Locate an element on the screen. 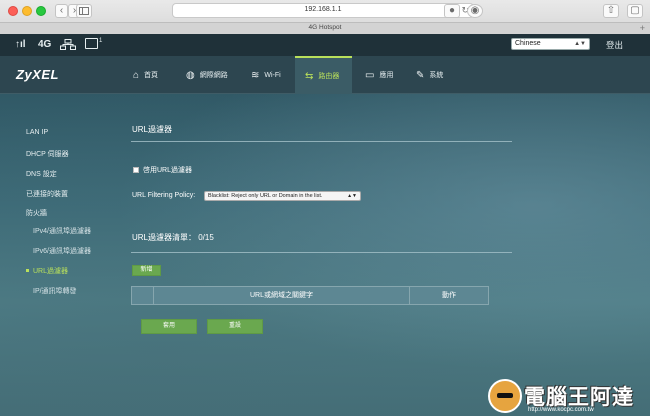  nav-apps: ▭ 應用 is located at coordinates (380, 75).